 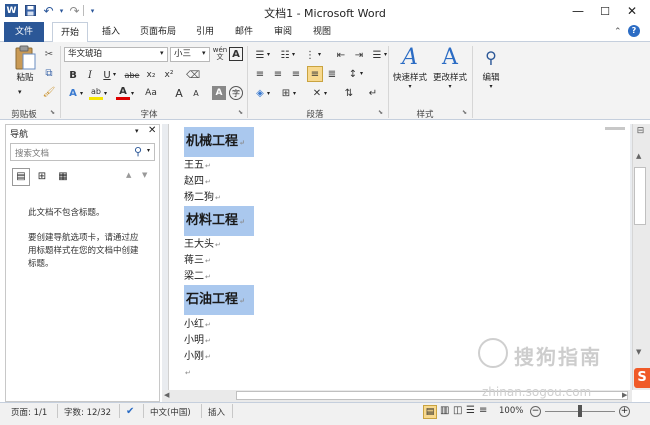 I want to click on underline-dropdown-icon: ▾, so click(x=114, y=74).